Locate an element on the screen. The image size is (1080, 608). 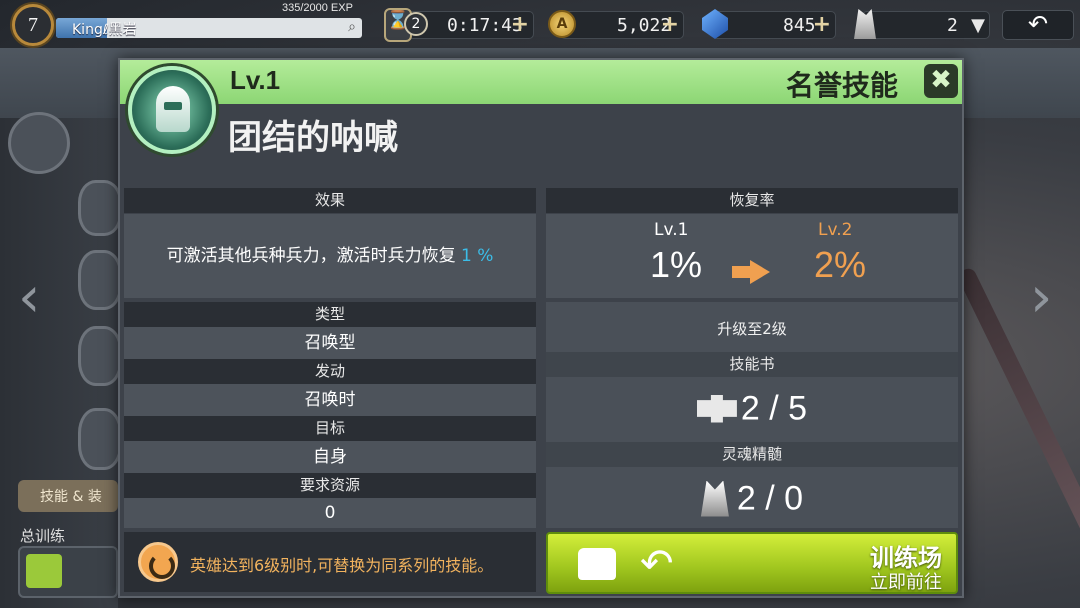
gem-plus-button: + is located at coordinates (822, 24).